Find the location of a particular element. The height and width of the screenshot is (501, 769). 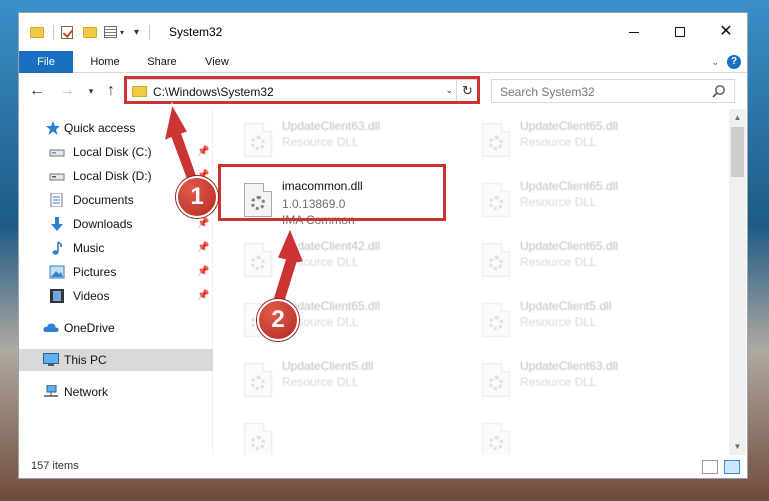

scroll-thumb is located at coordinates (737, 152).